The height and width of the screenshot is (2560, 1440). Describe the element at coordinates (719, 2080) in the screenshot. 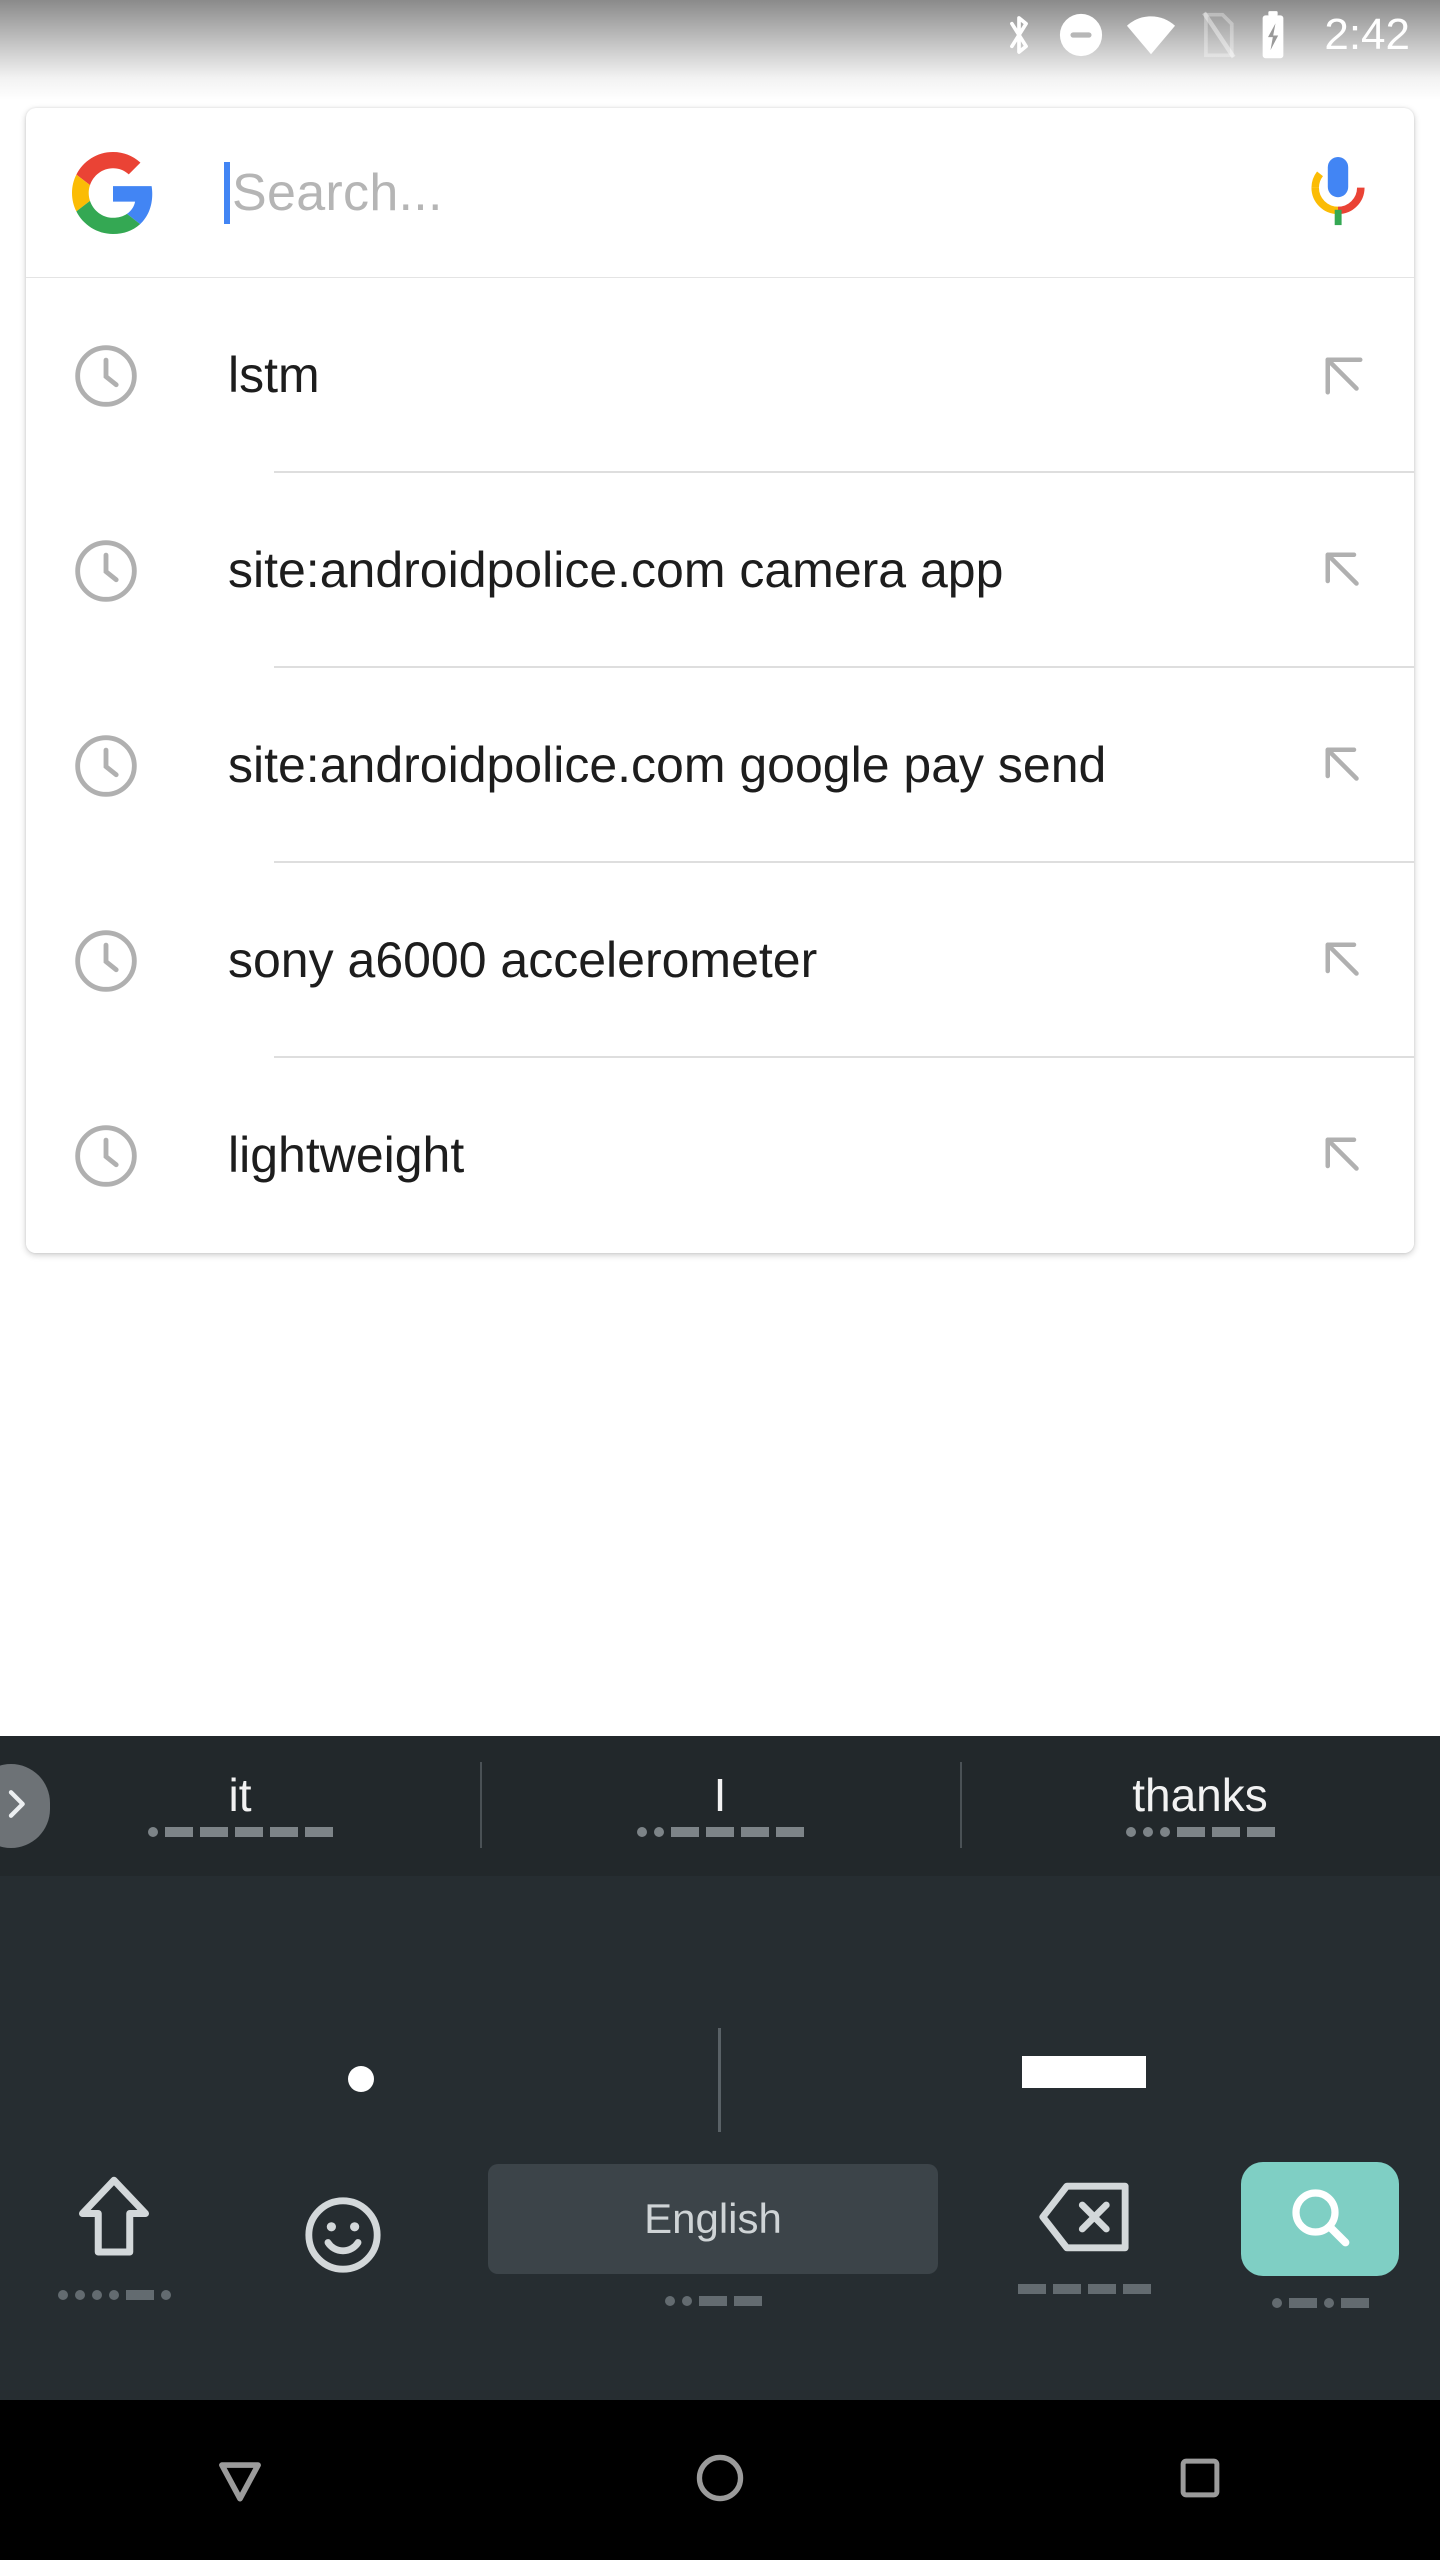

I see `keyboard-divider` at that location.